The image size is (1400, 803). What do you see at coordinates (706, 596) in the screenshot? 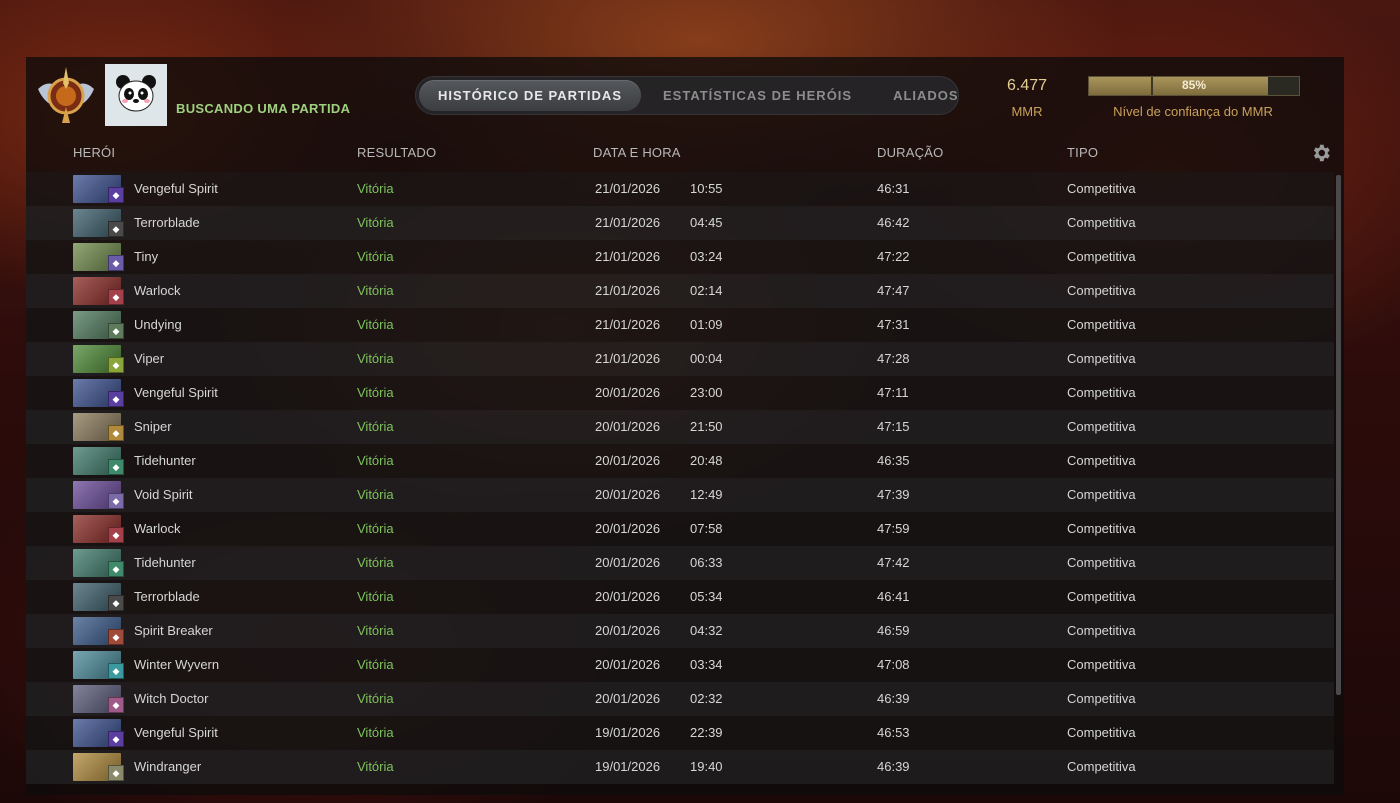
I see `match-time: 05:34` at bounding box center [706, 596].